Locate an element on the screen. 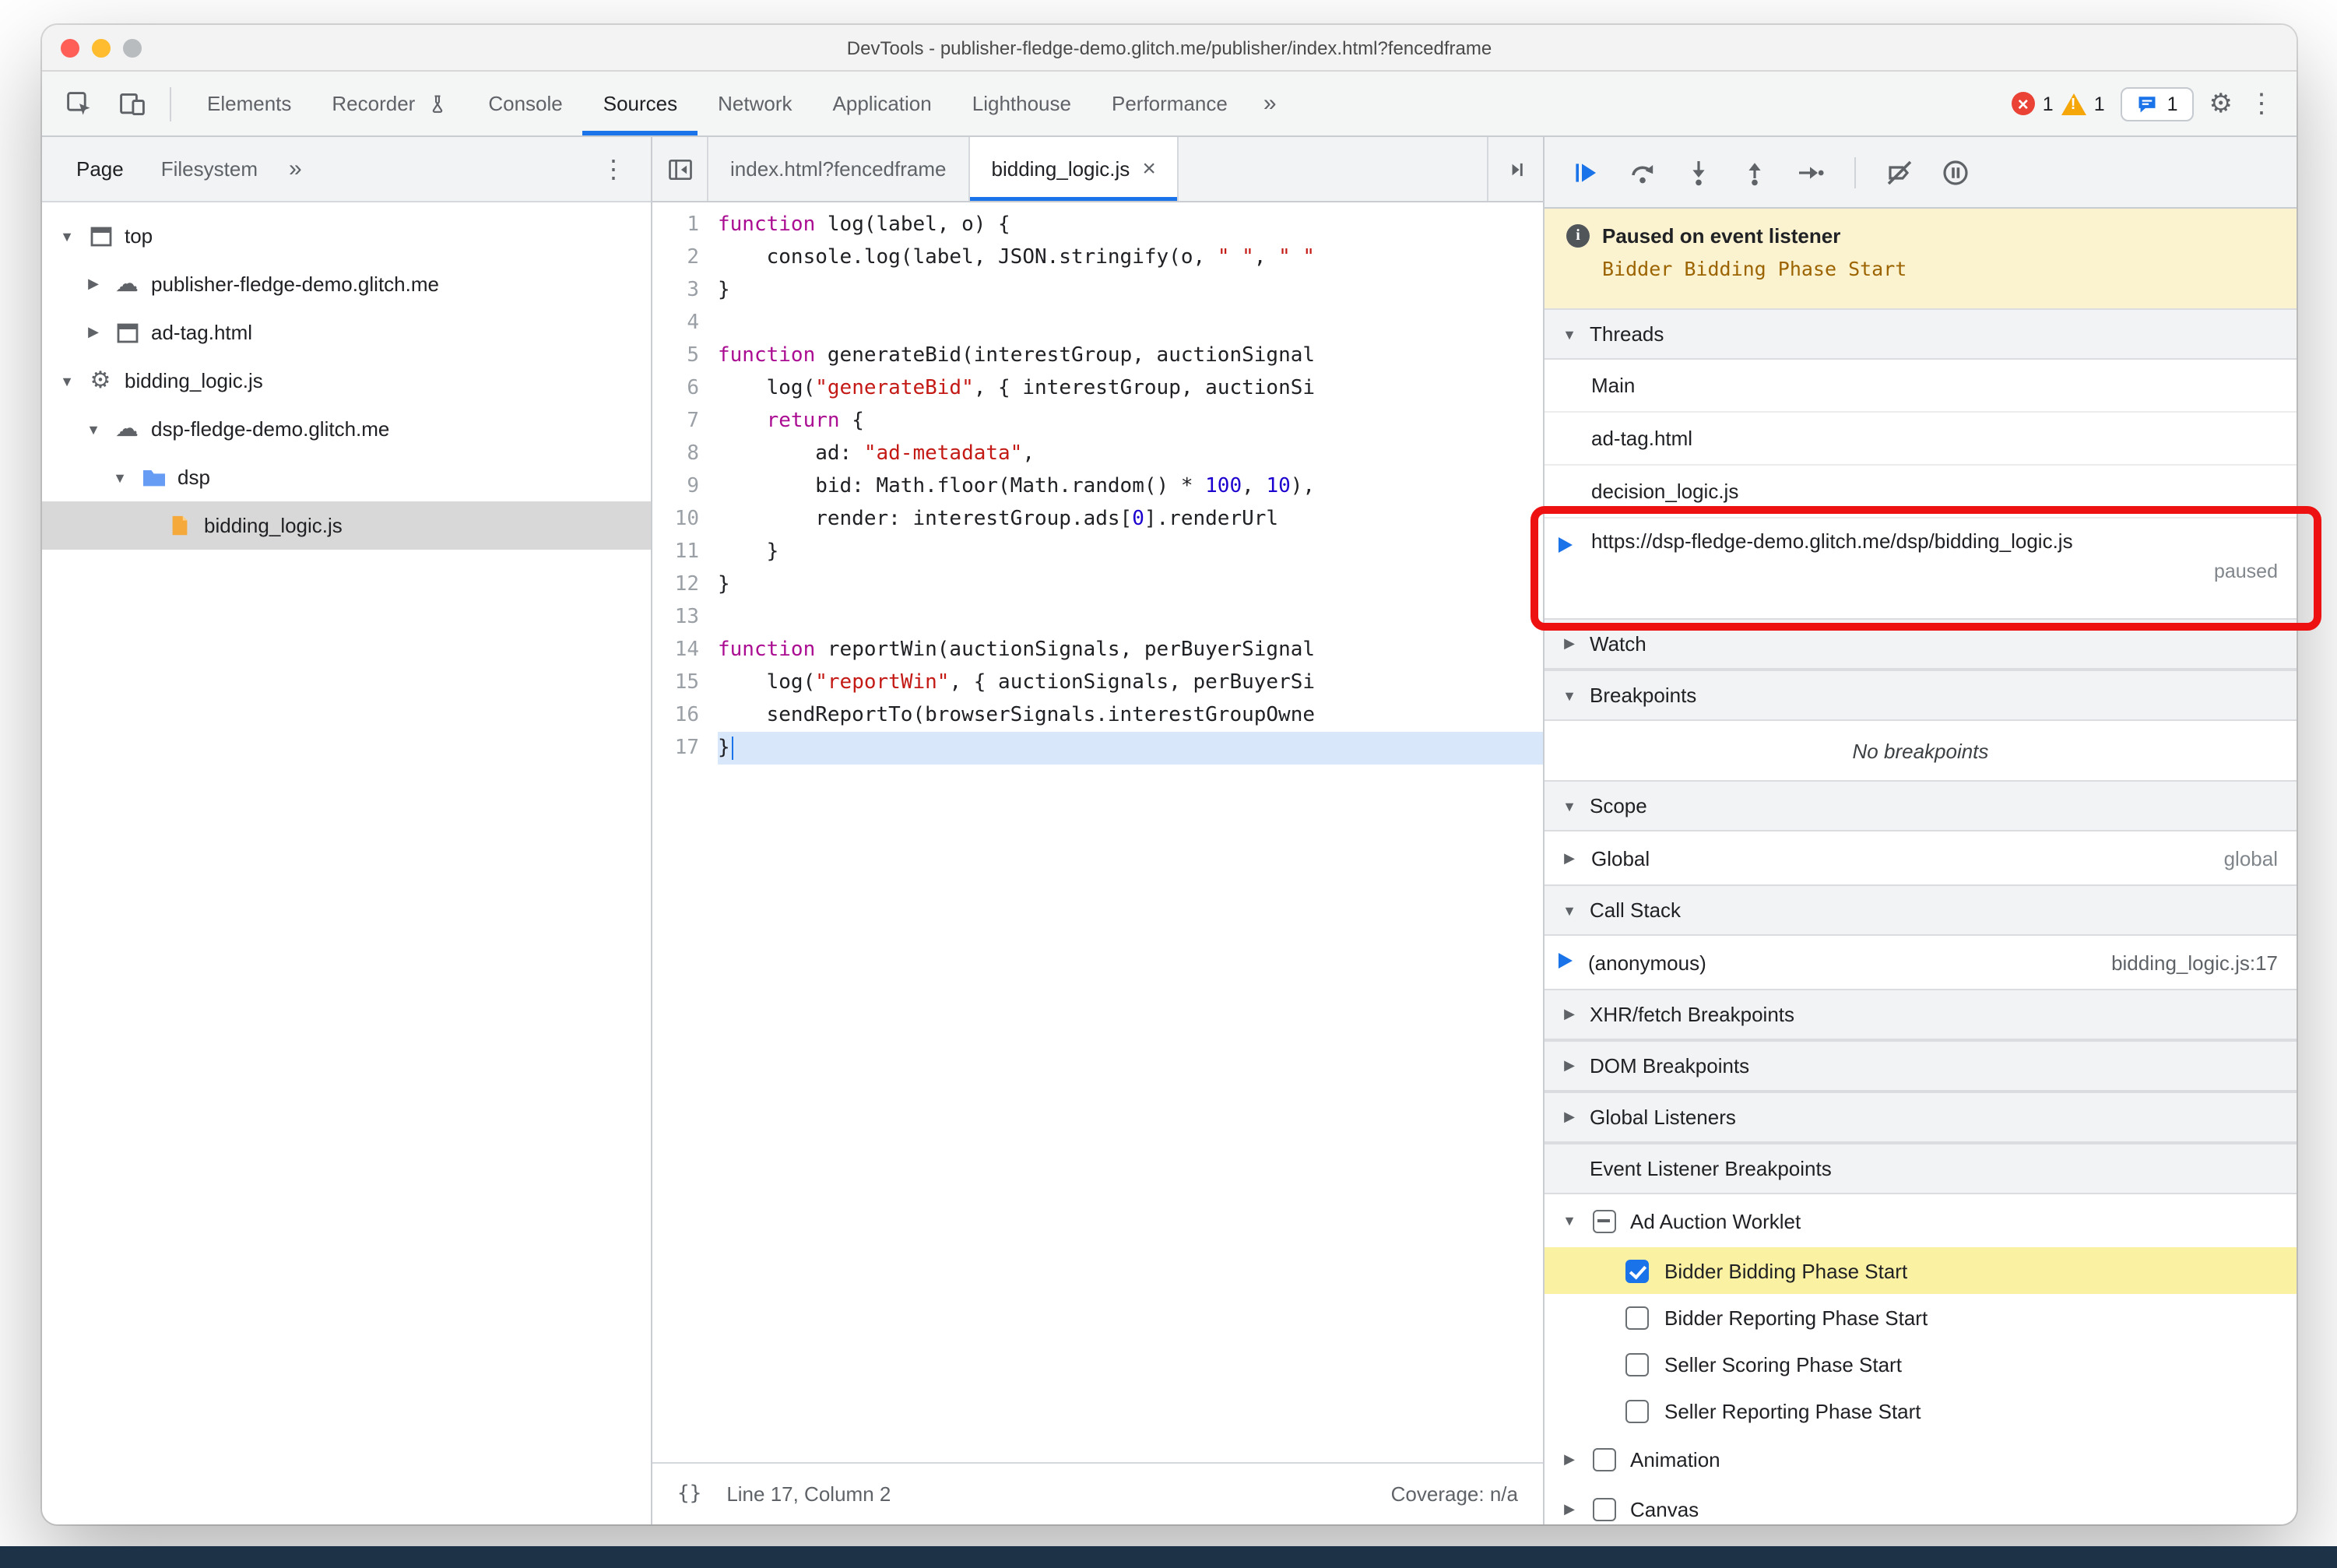  line-number: 16 is located at coordinates (685, 715).